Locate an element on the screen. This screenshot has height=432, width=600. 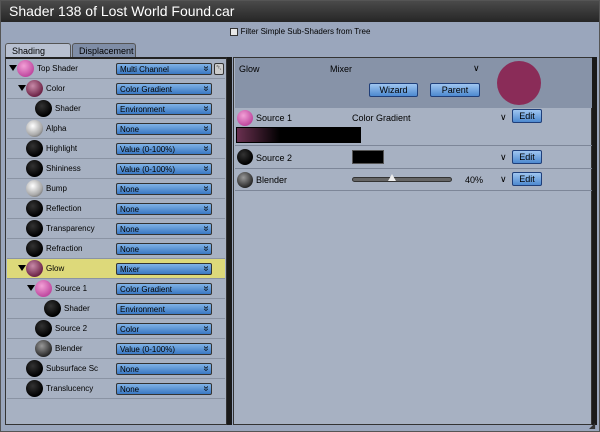
tree-row: Highlight Value (0-100%) is located at coordinates (116, 149).